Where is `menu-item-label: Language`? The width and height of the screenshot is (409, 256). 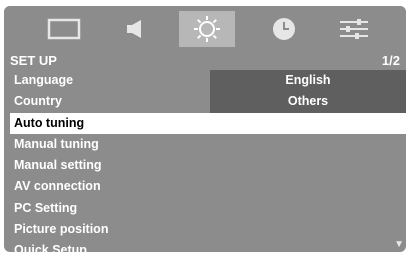
menu-item-label: Language is located at coordinates (44, 80).